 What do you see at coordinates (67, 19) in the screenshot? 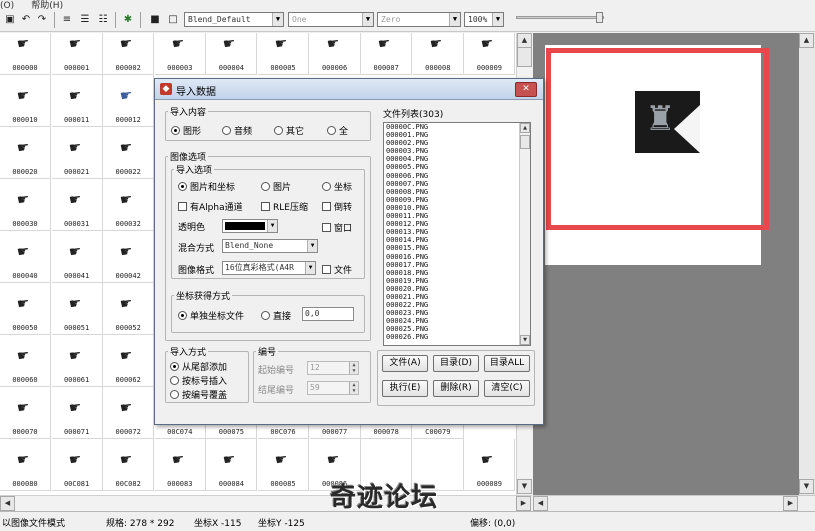
I see `align-left-icon: ≡` at bounding box center [67, 19].